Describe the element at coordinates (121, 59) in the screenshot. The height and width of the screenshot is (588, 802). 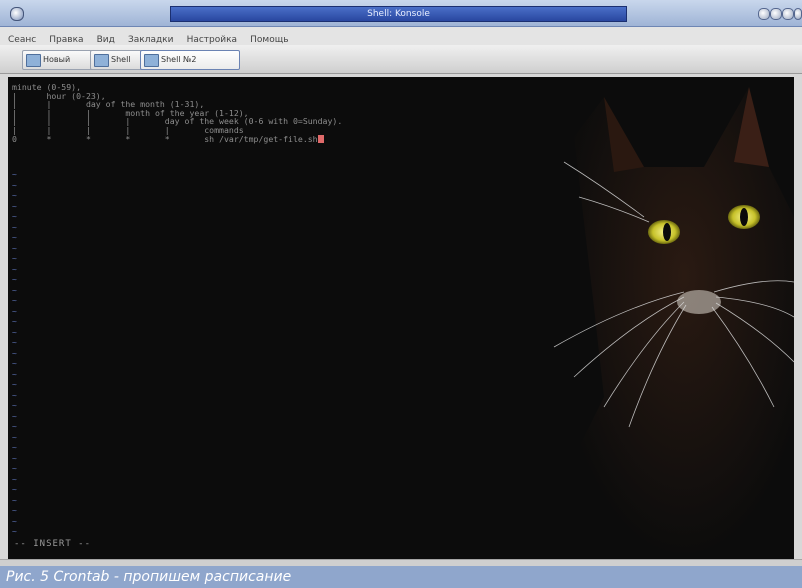
I see `tab-shell-label: Shell` at that location.